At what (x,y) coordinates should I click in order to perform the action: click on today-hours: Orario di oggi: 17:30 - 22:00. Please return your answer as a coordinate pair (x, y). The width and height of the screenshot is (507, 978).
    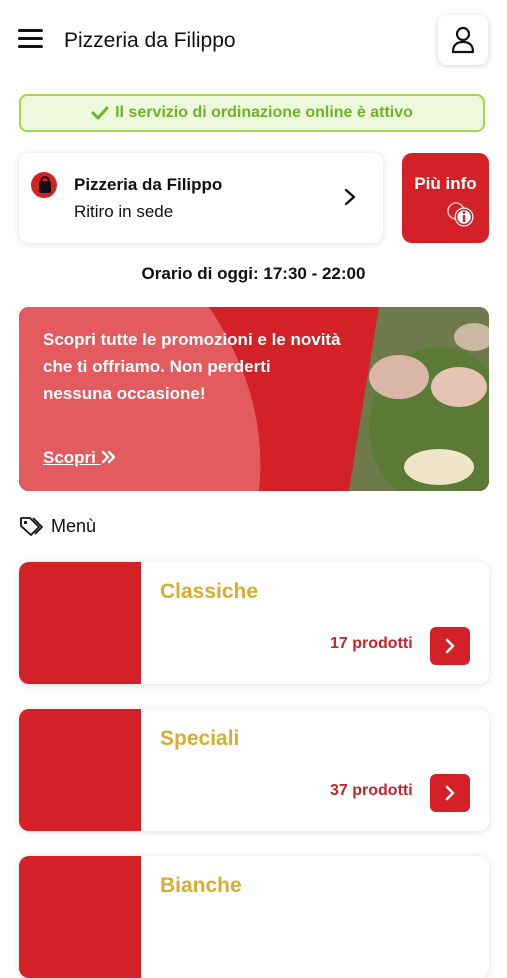
    Looking at the image, I should click on (253, 273).